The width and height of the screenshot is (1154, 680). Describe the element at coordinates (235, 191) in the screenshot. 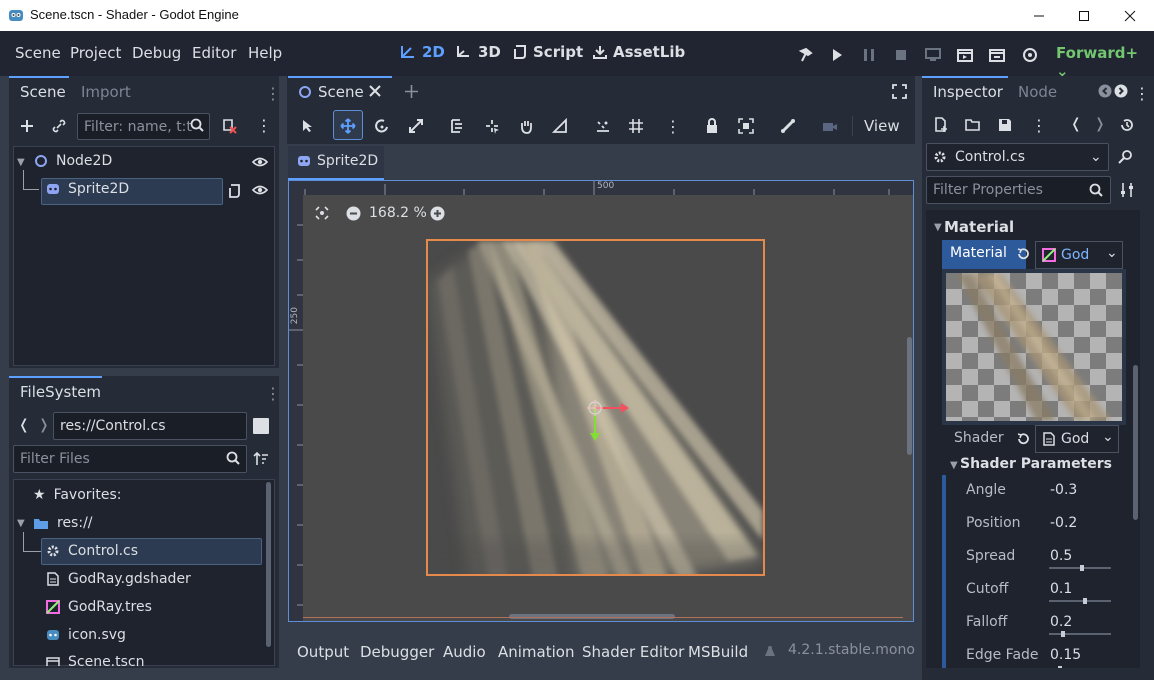

I see `script-attached-icon` at that location.